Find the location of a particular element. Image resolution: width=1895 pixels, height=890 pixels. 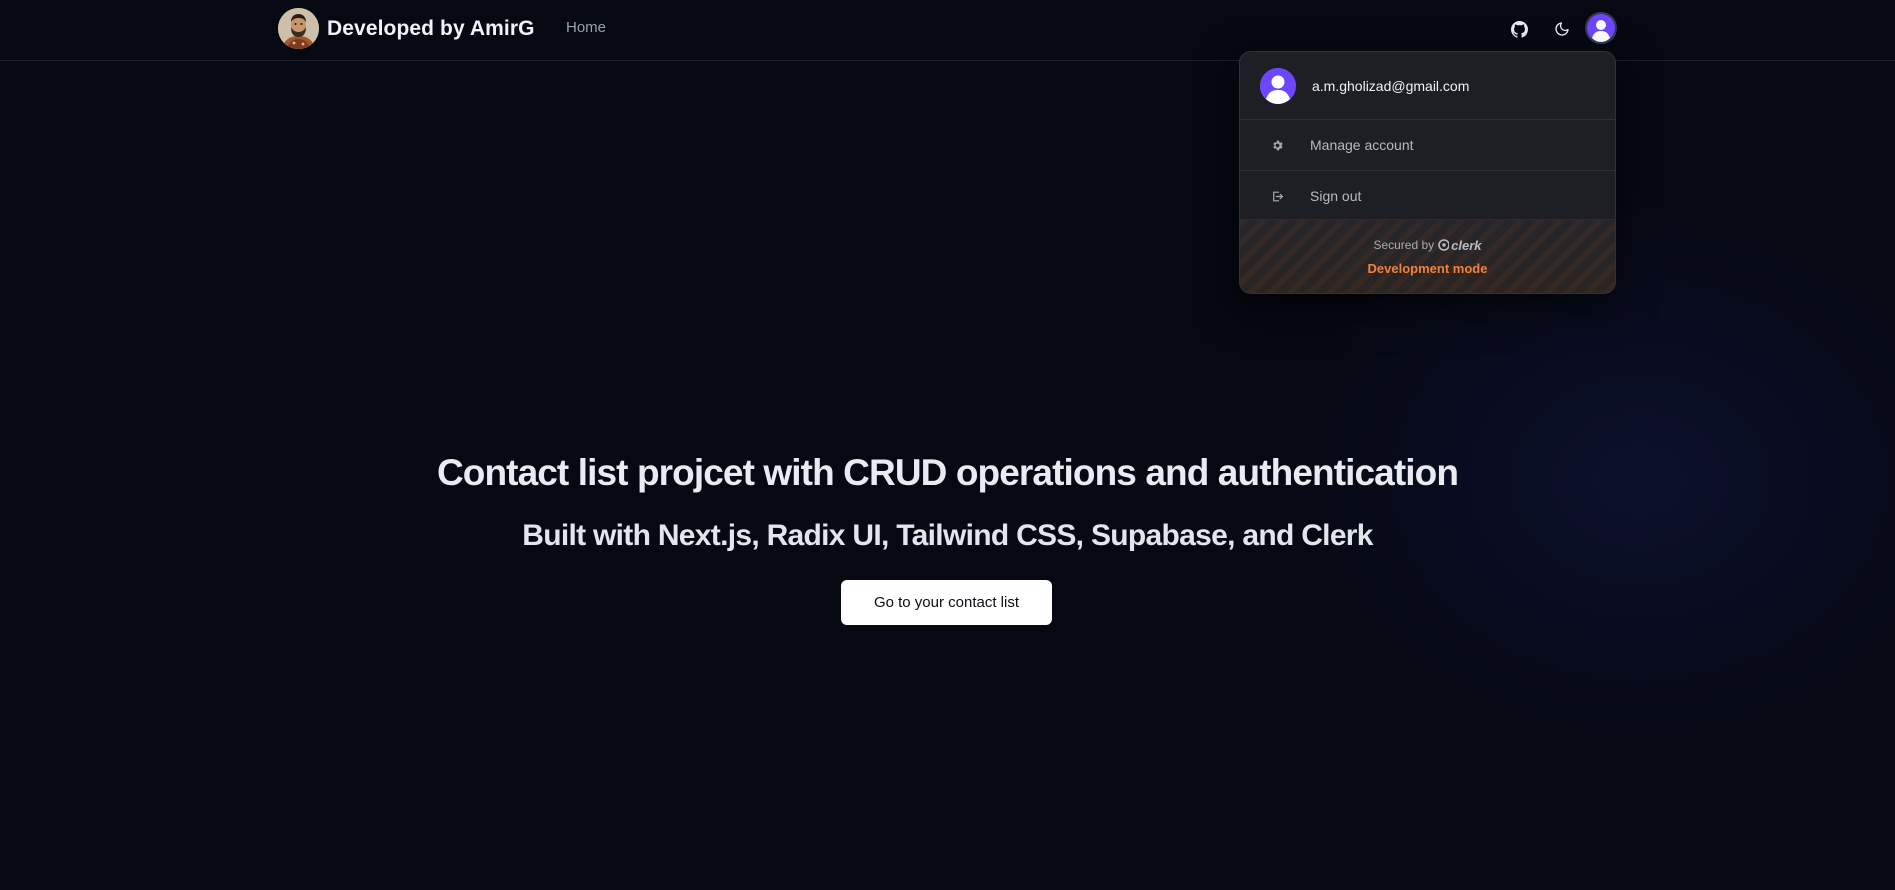

user-menu-button is located at coordinates (1601, 28).